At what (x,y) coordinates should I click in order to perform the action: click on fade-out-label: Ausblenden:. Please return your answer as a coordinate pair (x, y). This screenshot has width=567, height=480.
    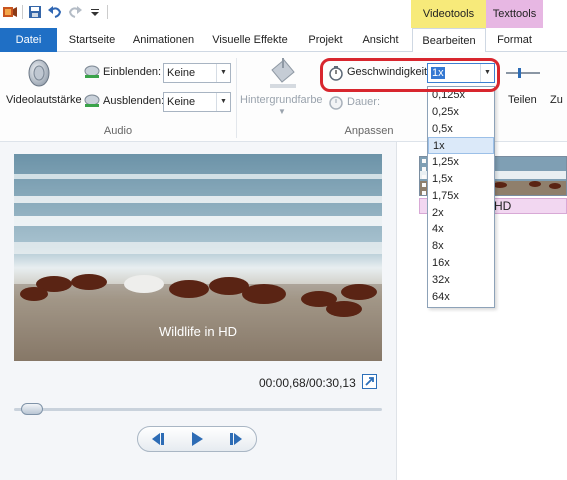
    Looking at the image, I should click on (134, 101).